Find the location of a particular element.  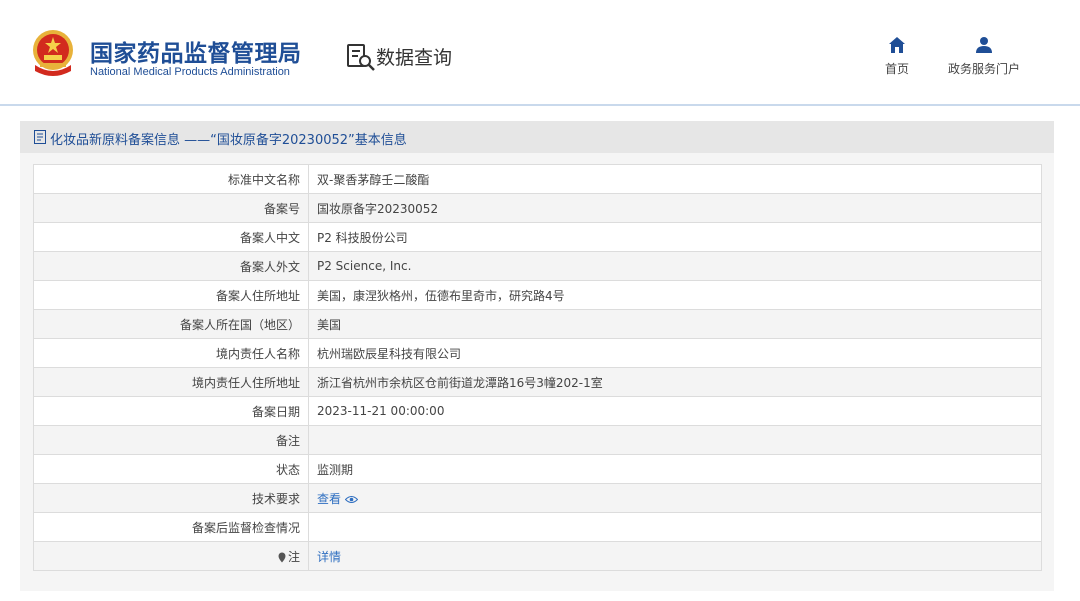

row-label-status: 状态 is located at coordinates (171, 469).